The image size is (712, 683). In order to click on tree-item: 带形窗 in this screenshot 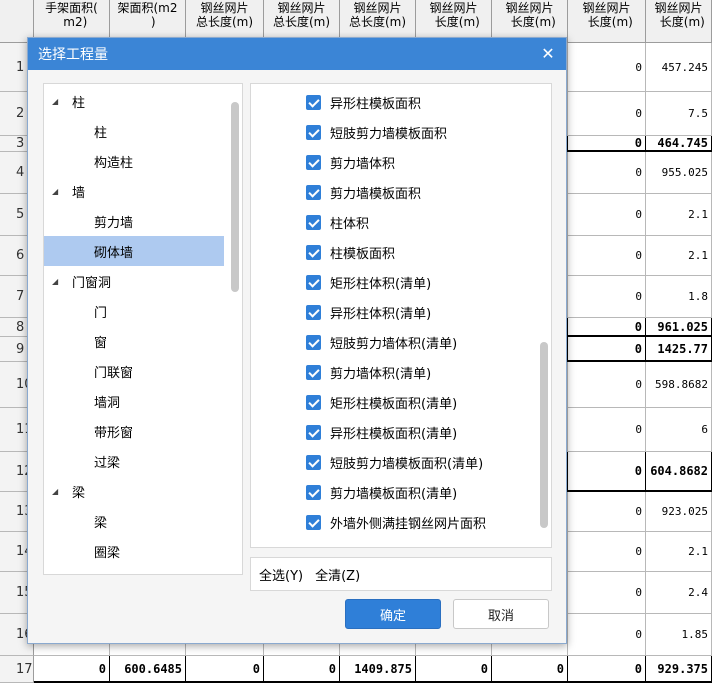, I will do `click(134, 431)`.